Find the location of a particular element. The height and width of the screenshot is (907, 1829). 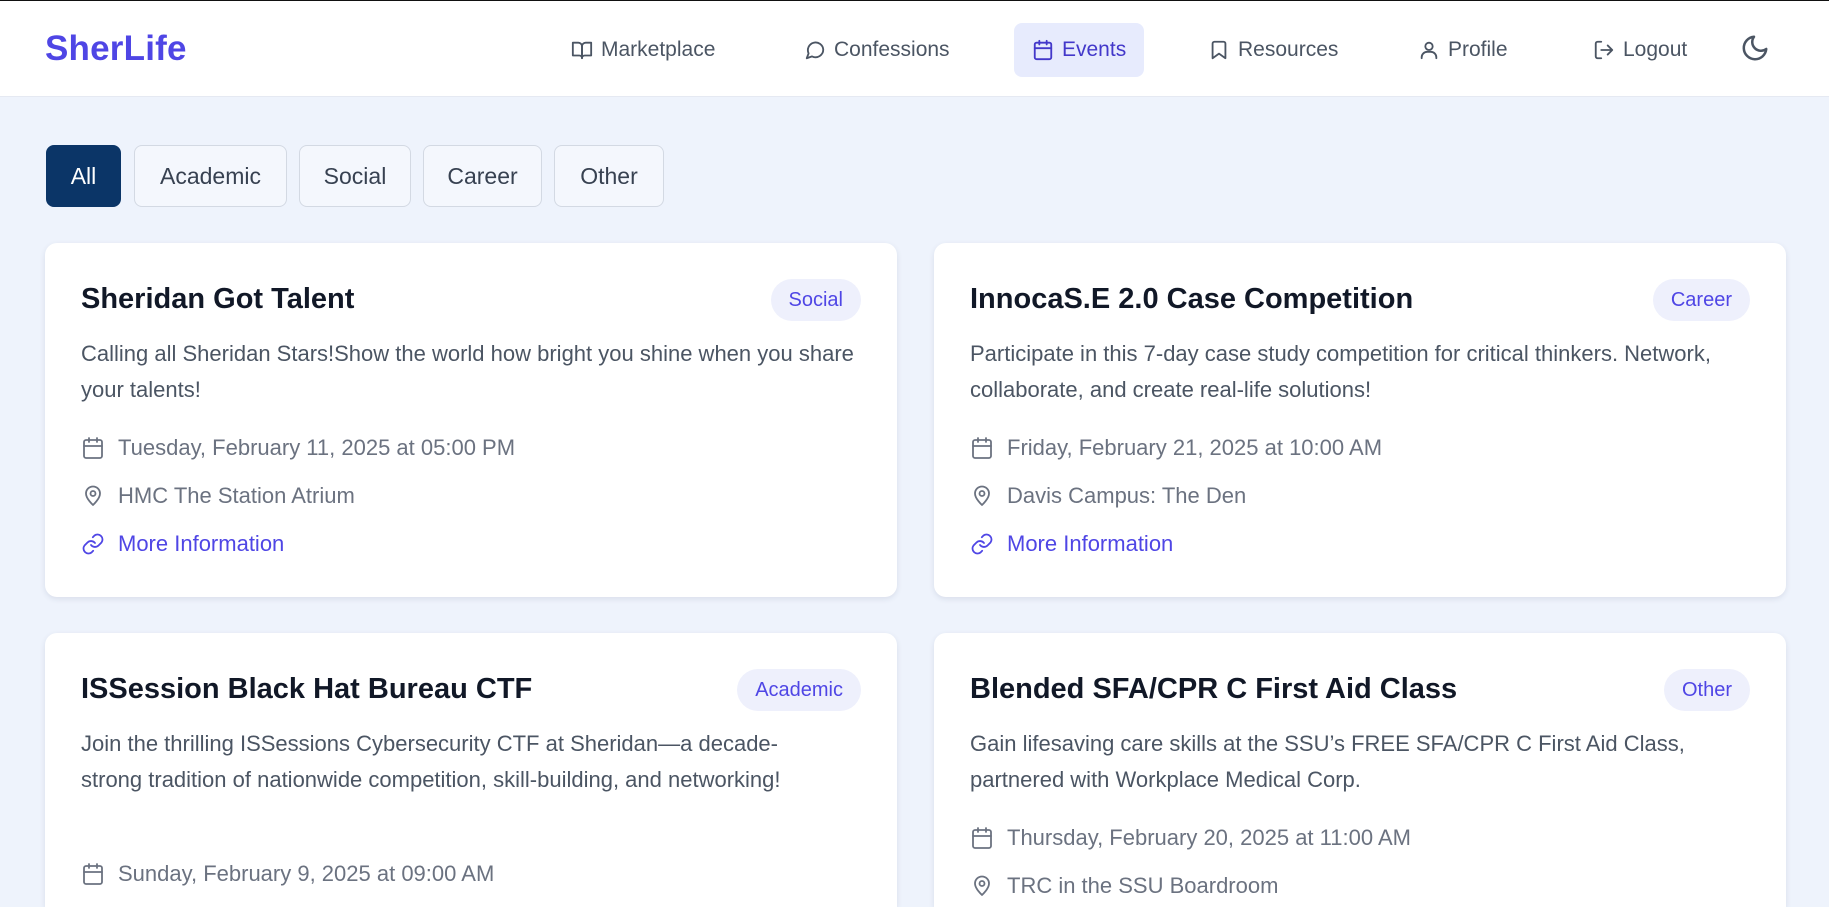

event-location: TRC in the SSU Boardroom is located at coordinates (1124, 886).